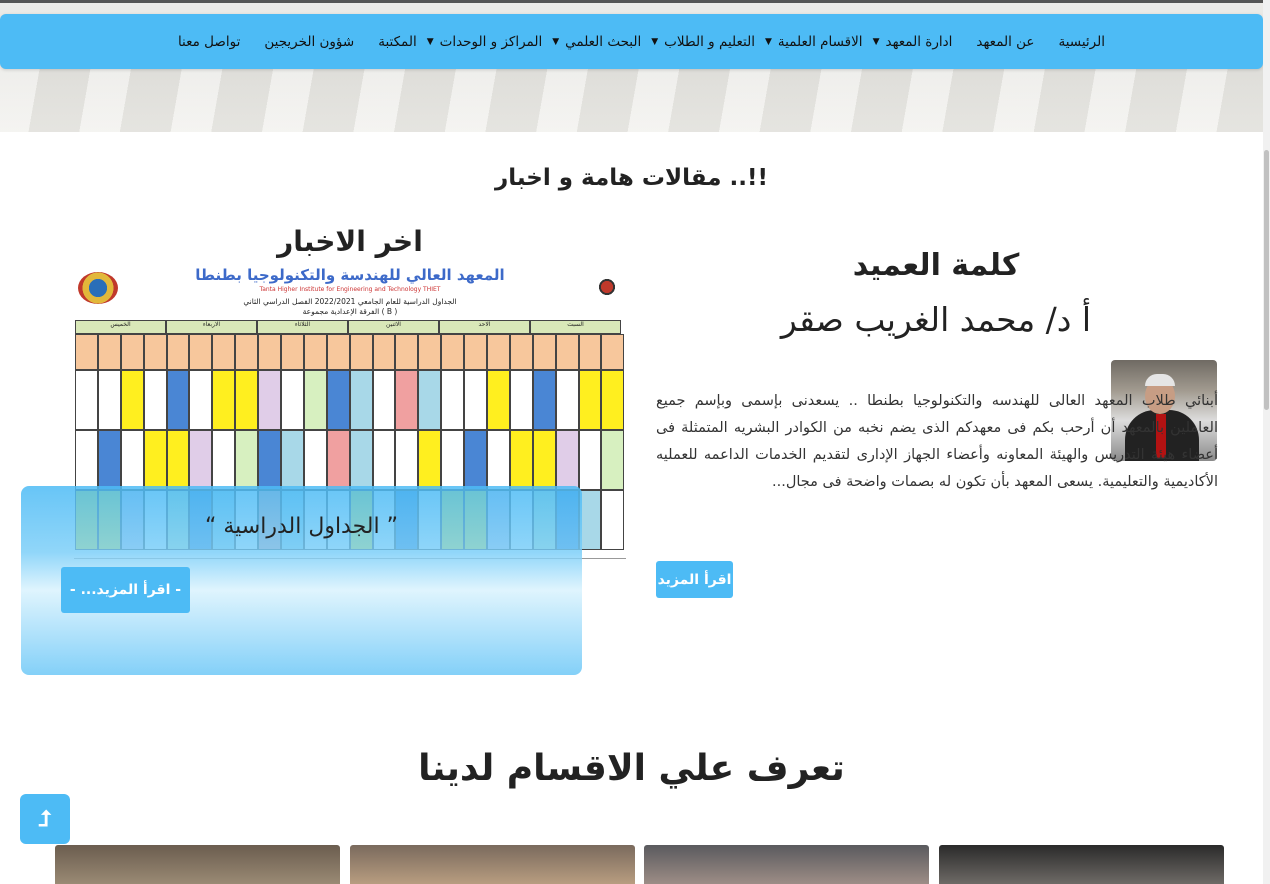 The height and width of the screenshot is (884, 1270). What do you see at coordinates (393, 327) in the screenshot?
I see `schedule-day-header: الاثنين` at bounding box center [393, 327].